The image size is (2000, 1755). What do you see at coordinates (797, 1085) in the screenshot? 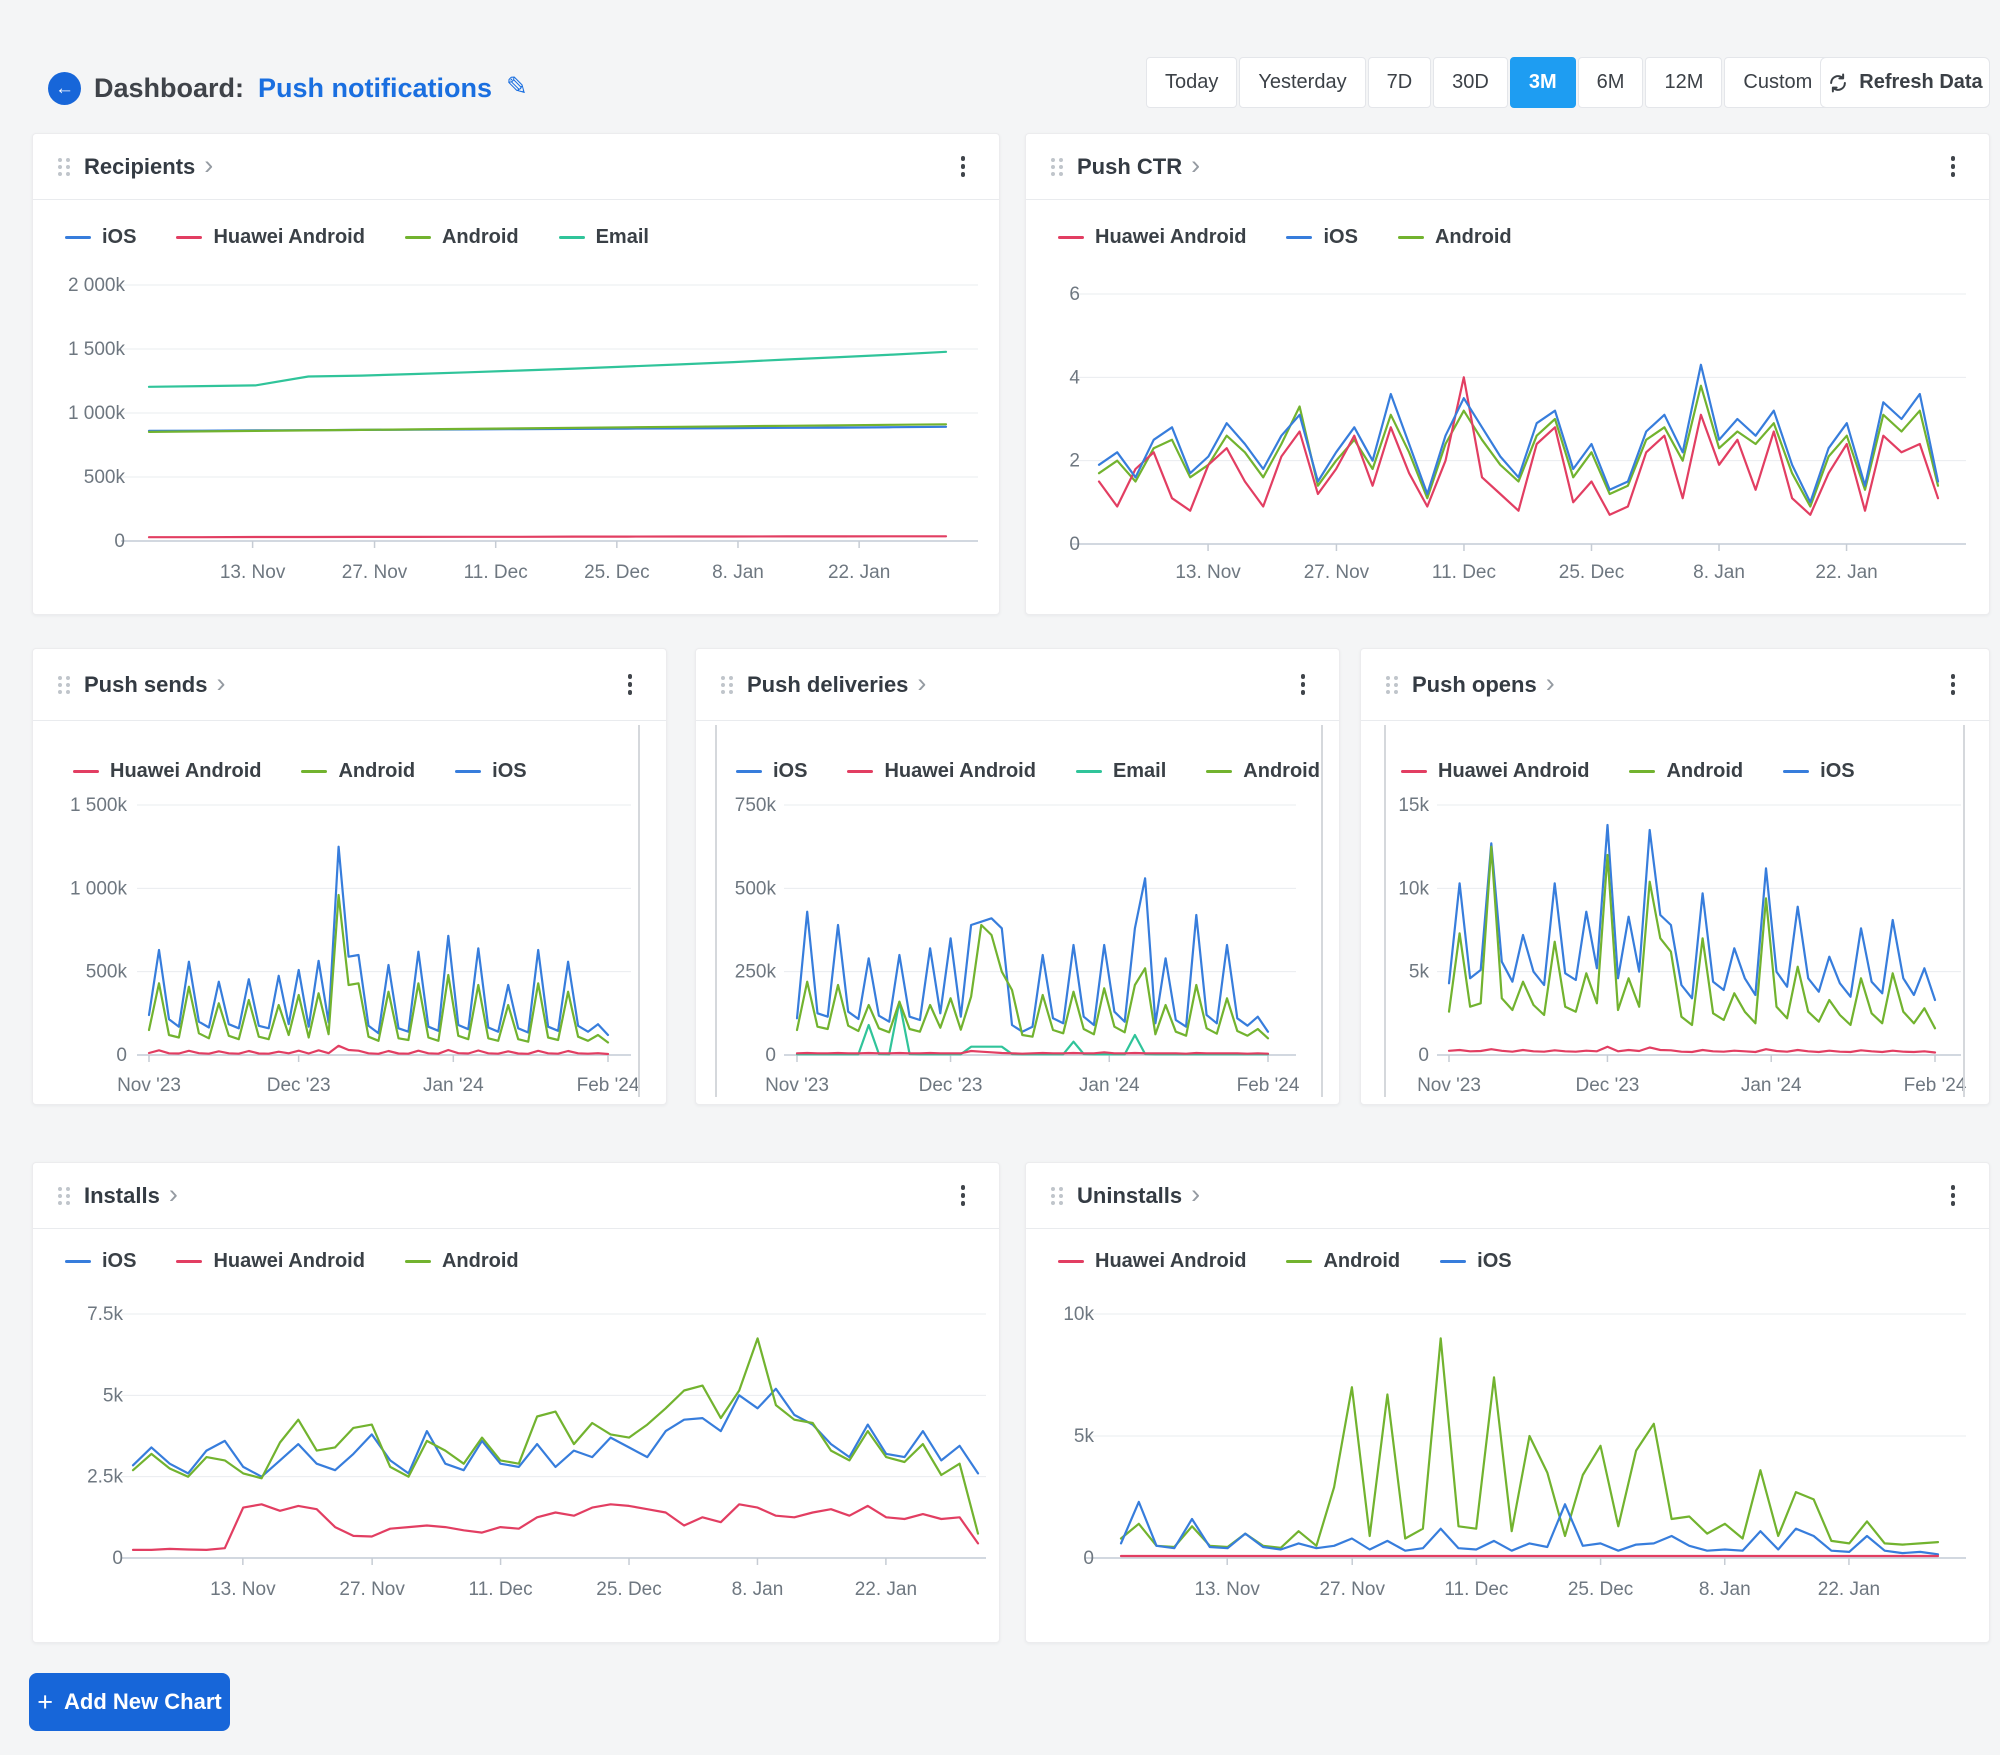
I see `svg-text: Nov '23` at bounding box center [797, 1085].